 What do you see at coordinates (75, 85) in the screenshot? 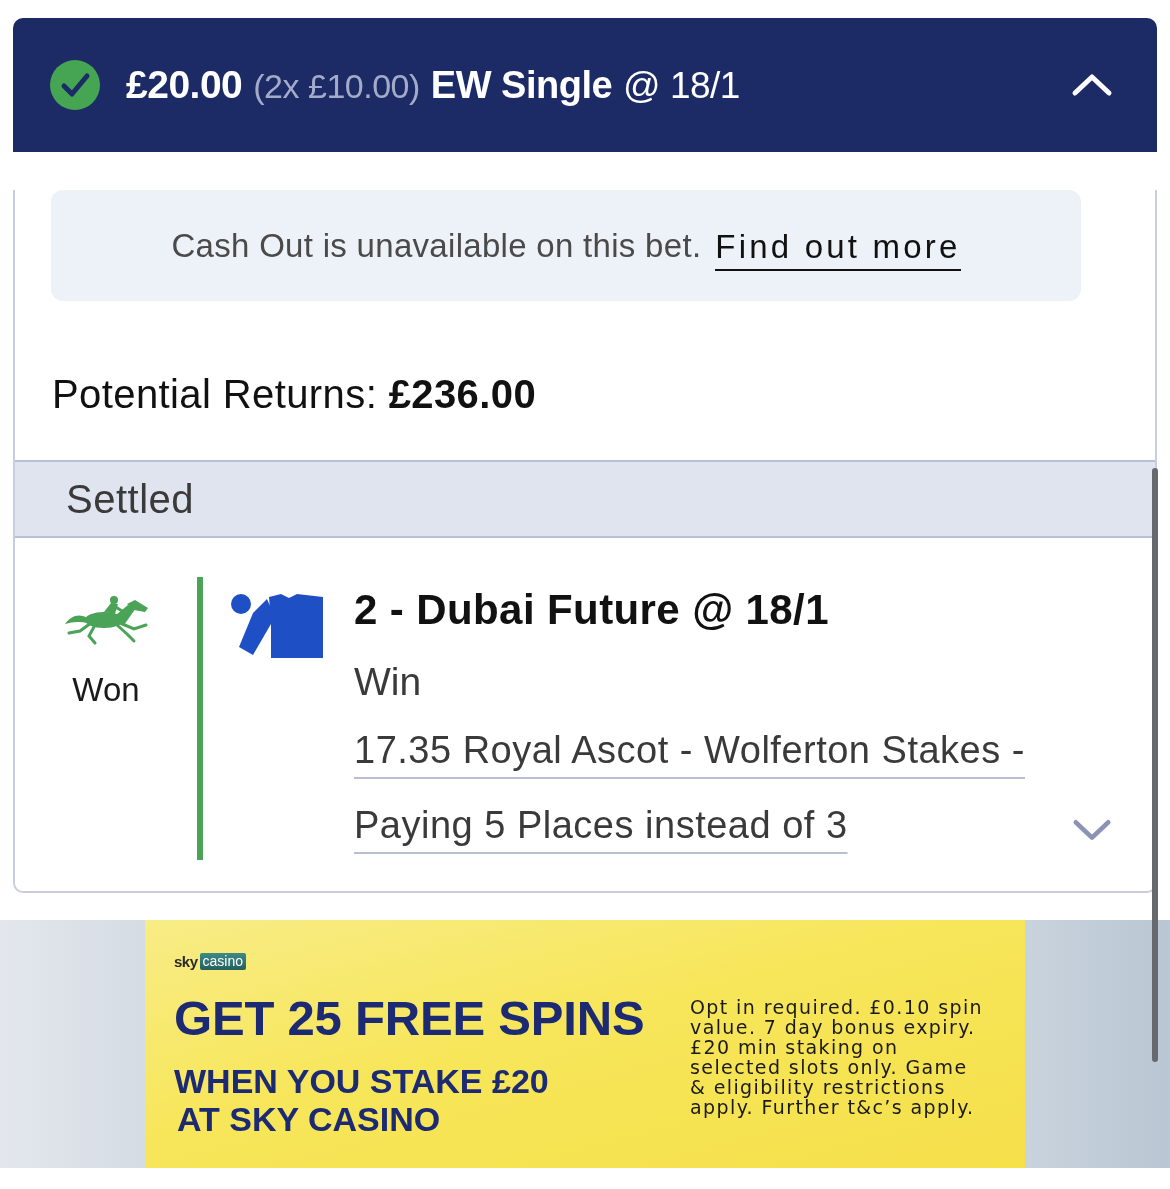
I see `check-circle-icon` at bounding box center [75, 85].